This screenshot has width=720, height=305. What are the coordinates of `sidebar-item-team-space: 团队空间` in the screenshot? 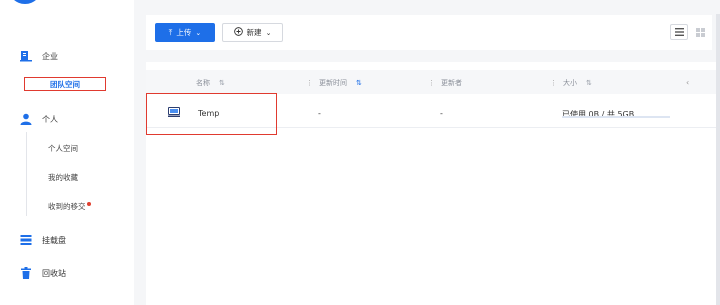 It's located at (65, 84).